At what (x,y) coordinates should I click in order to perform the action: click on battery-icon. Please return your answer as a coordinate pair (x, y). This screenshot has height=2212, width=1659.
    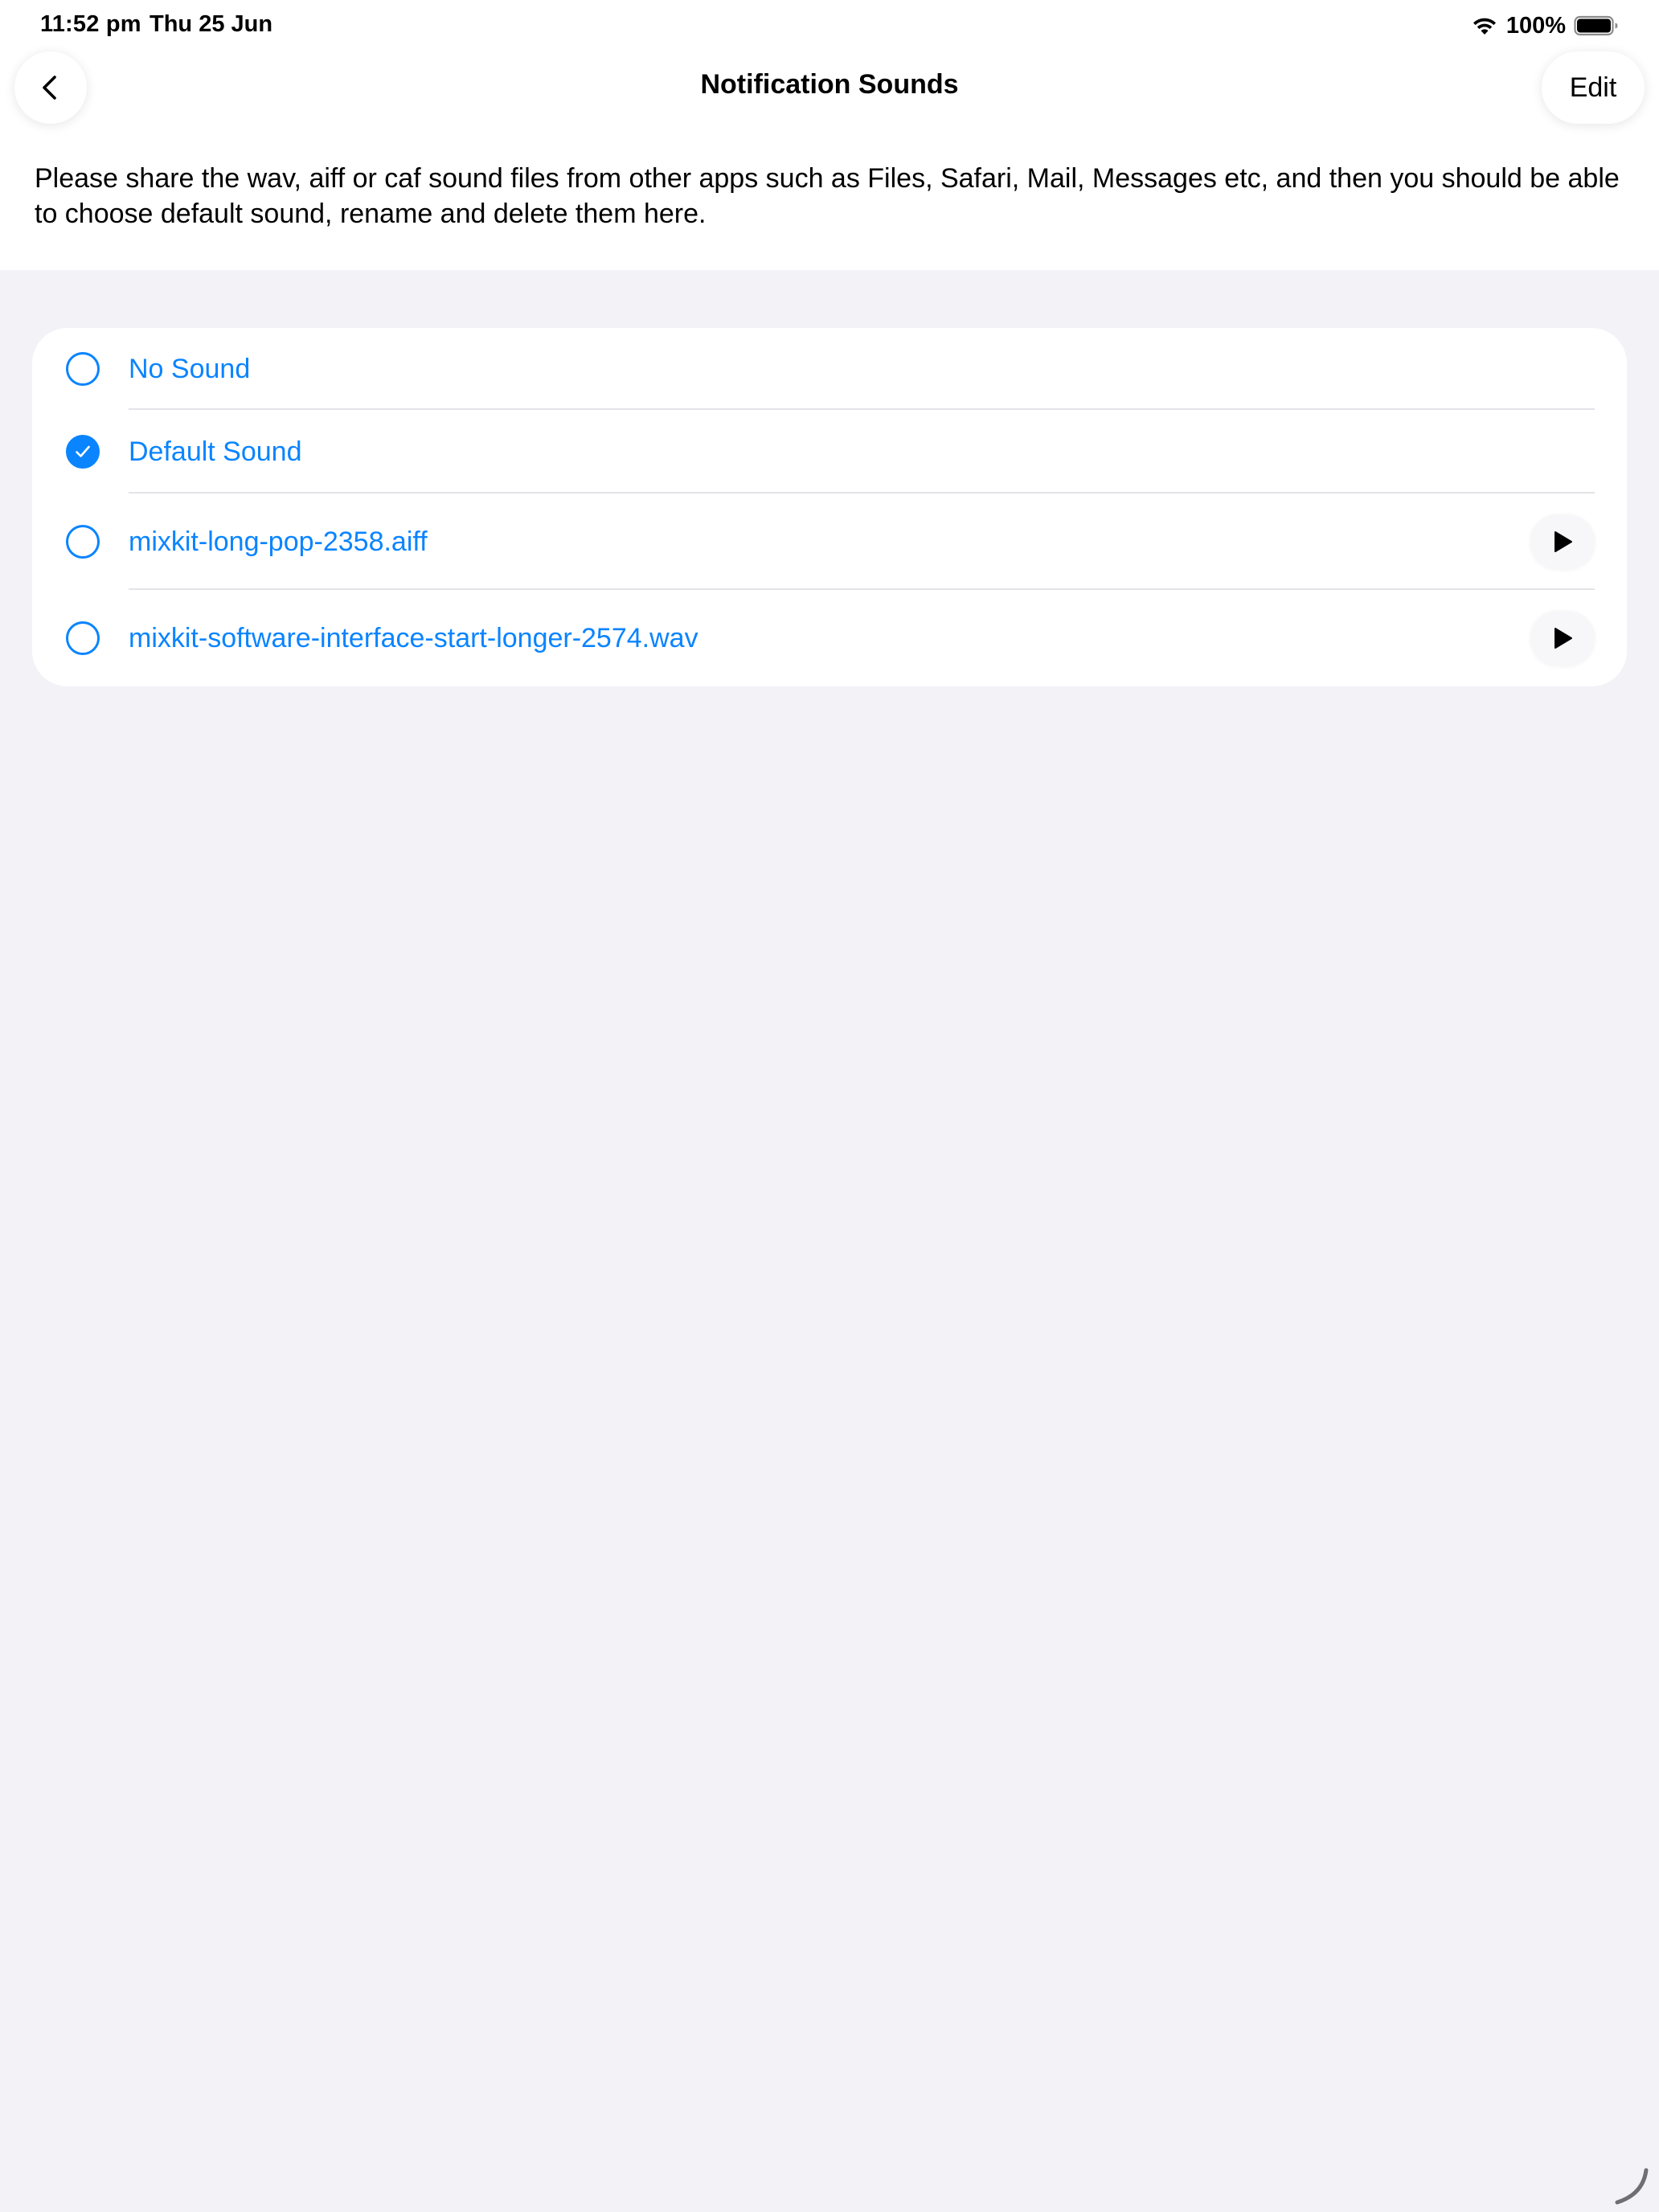
    Looking at the image, I should click on (1596, 25).